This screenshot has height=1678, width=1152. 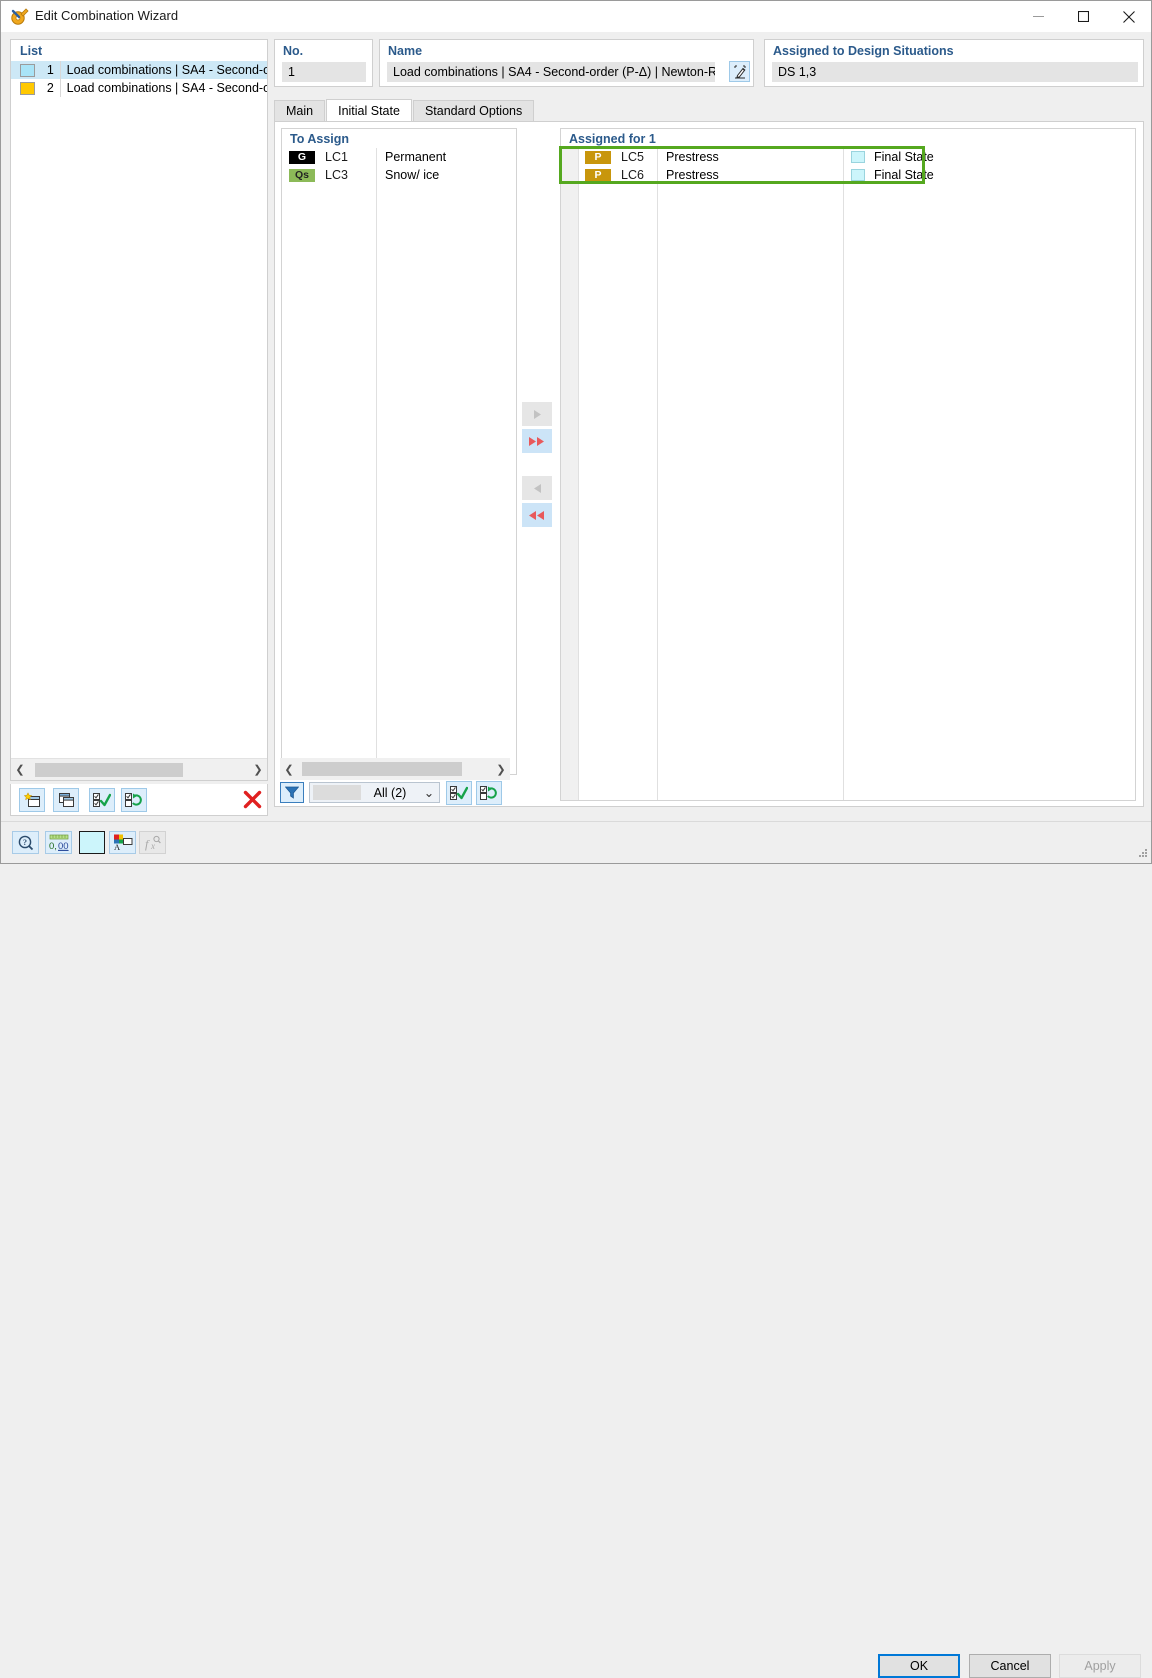 What do you see at coordinates (336, 157) in the screenshot?
I see `load-case-code: LC1` at bounding box center [336, 157].